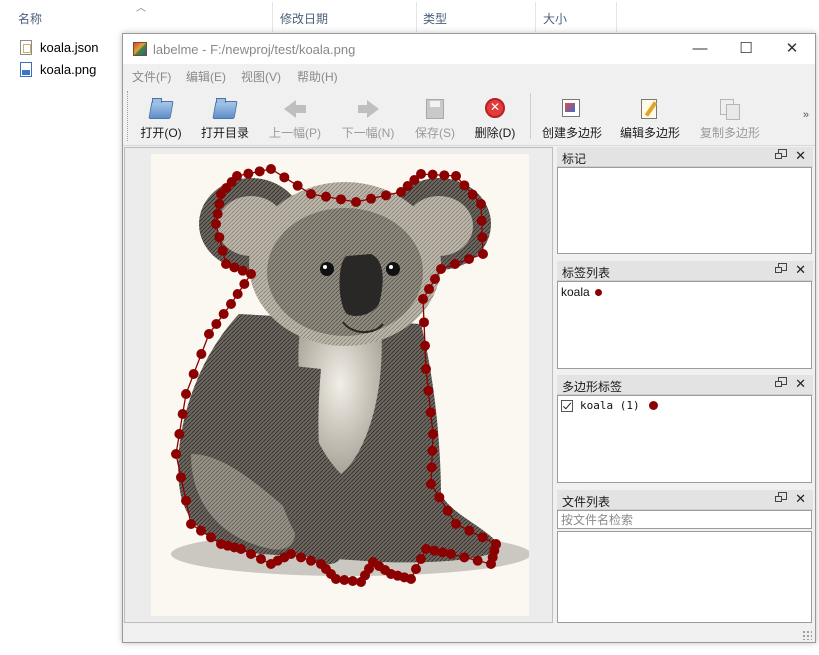 This screenshot has height=655, width=819. What do you see at coordinates (730, 117) in the screenshot?
I see `copy-polygon-button: 复制多边形` at bounding box center [730, 117].